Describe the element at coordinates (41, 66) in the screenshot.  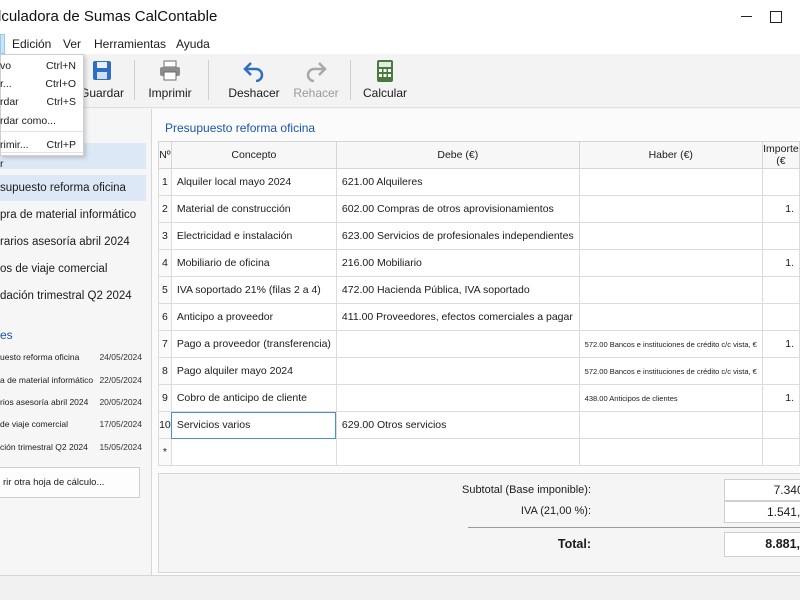
I see `menu-item-new: vo Ctrl+N` at that location.